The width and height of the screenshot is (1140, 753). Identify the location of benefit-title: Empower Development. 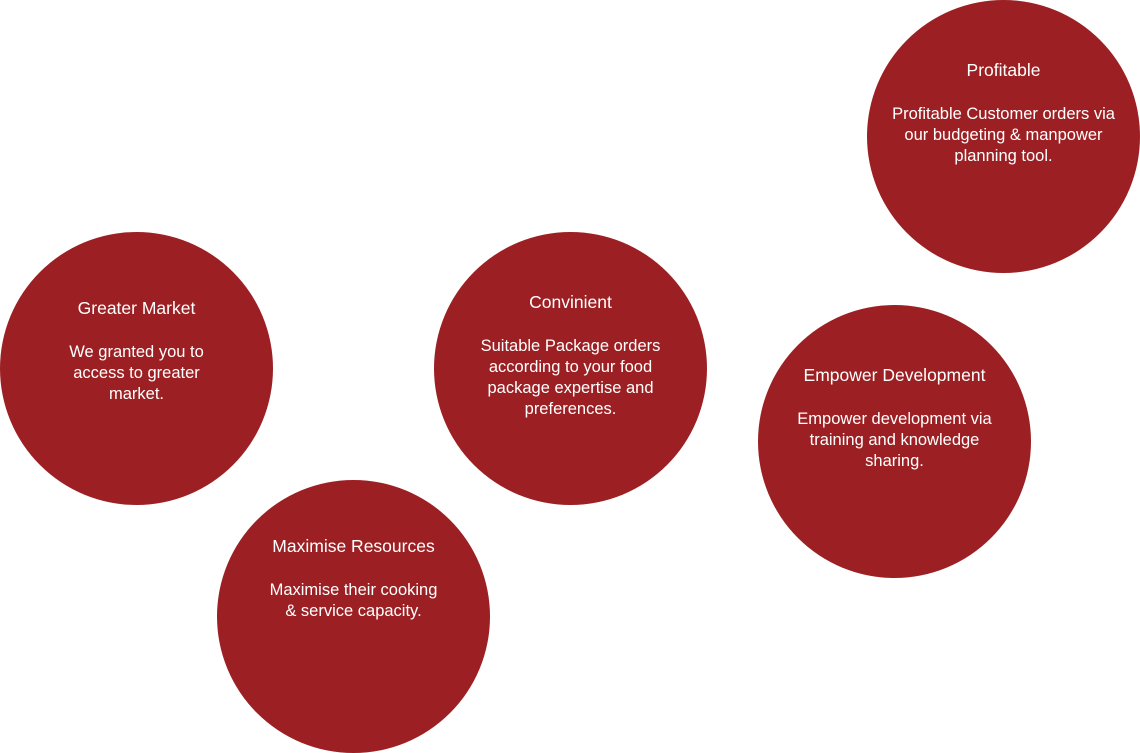
(894, 375).